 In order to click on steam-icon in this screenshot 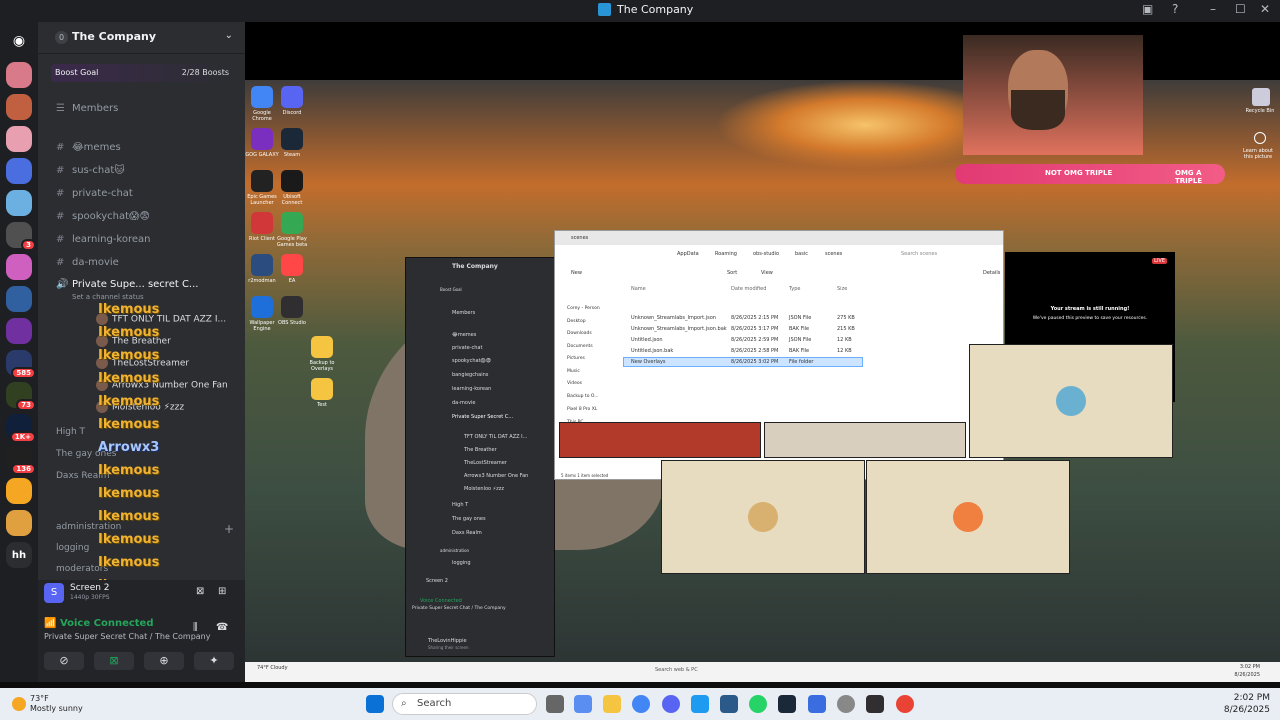, I will do `click(787, 704)`.